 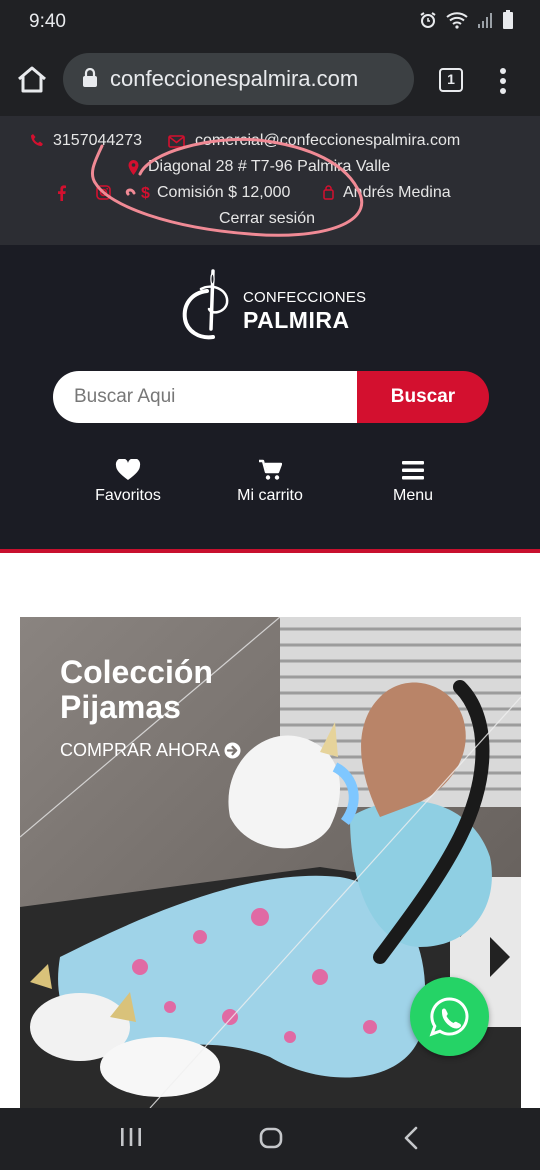 What do you see at coordinates (305, 297) in the screenshot?
I see `logo-line1: CONFECCIONES` at bounding box center [305, 297].